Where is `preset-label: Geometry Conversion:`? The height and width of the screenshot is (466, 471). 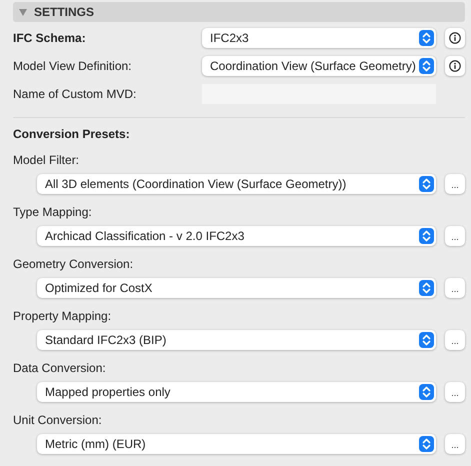
preset-label: Geometry Conversion: is located at coordinates (73, 264).